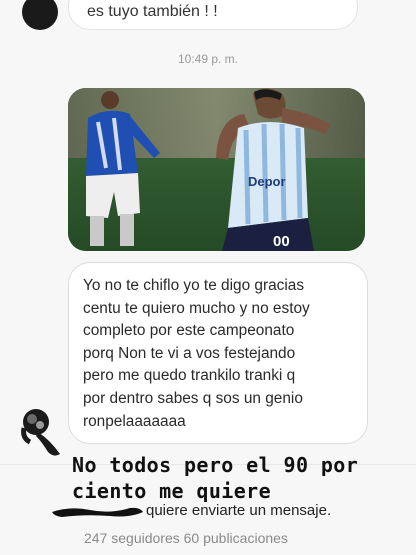 This screenshot has width=416, height=555. I want to click on svg-text: 00, so click(281, 241).